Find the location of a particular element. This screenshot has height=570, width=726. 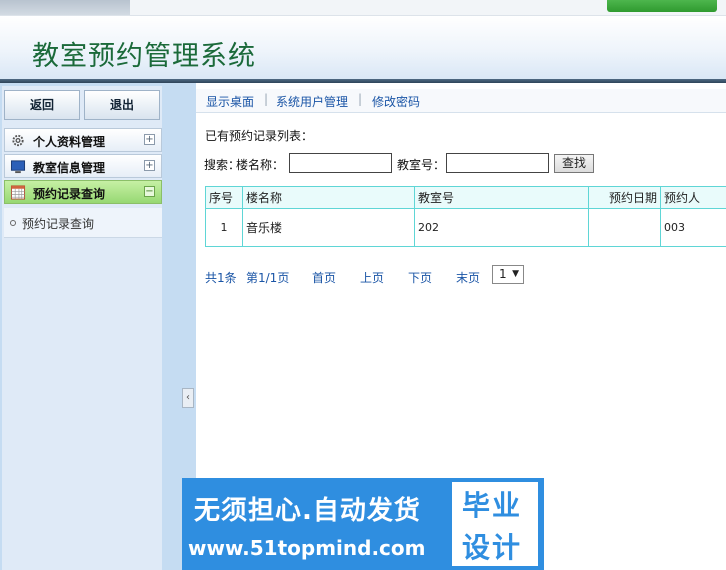

collapse-sidebar-icon: ‹ is located at coordinates (188, 398).